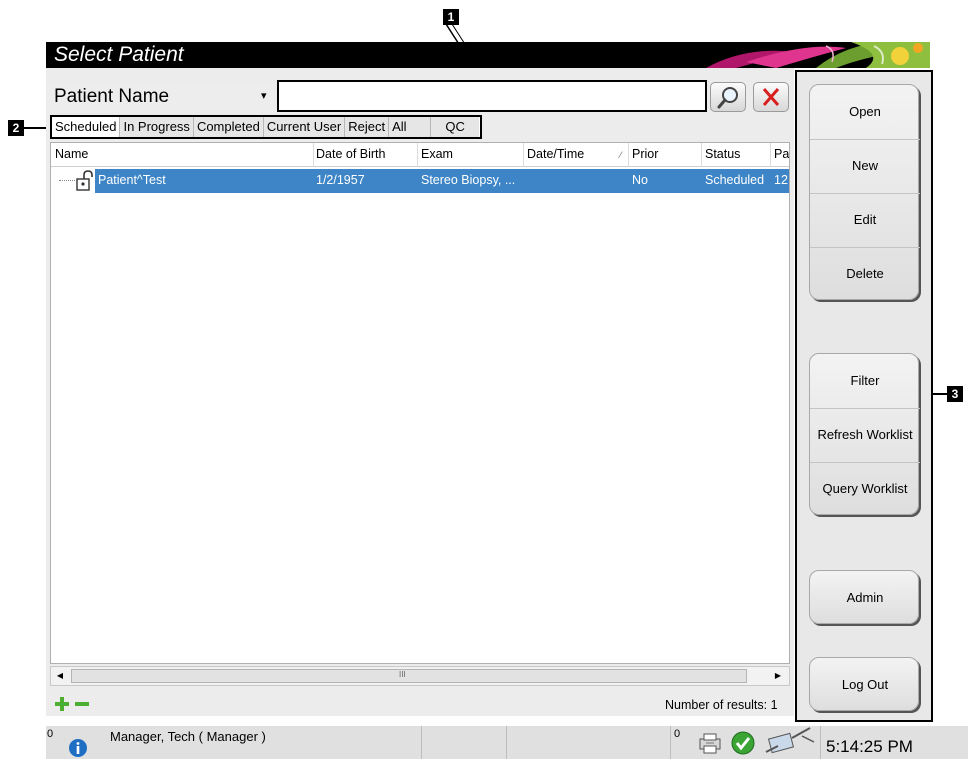 This screenshot has width=968, height=759. I want to click on callout-1: 1, so click(451, 17).